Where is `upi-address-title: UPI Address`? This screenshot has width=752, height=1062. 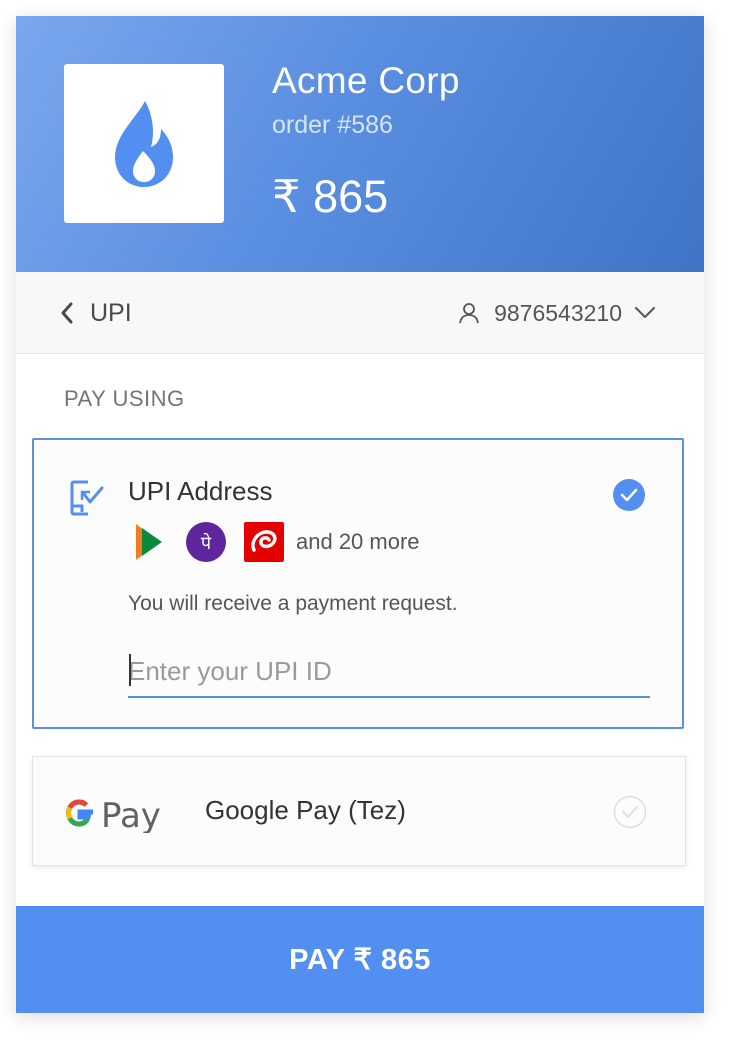 upi-address-title: UPI Address is located at coordinates (200, 491).